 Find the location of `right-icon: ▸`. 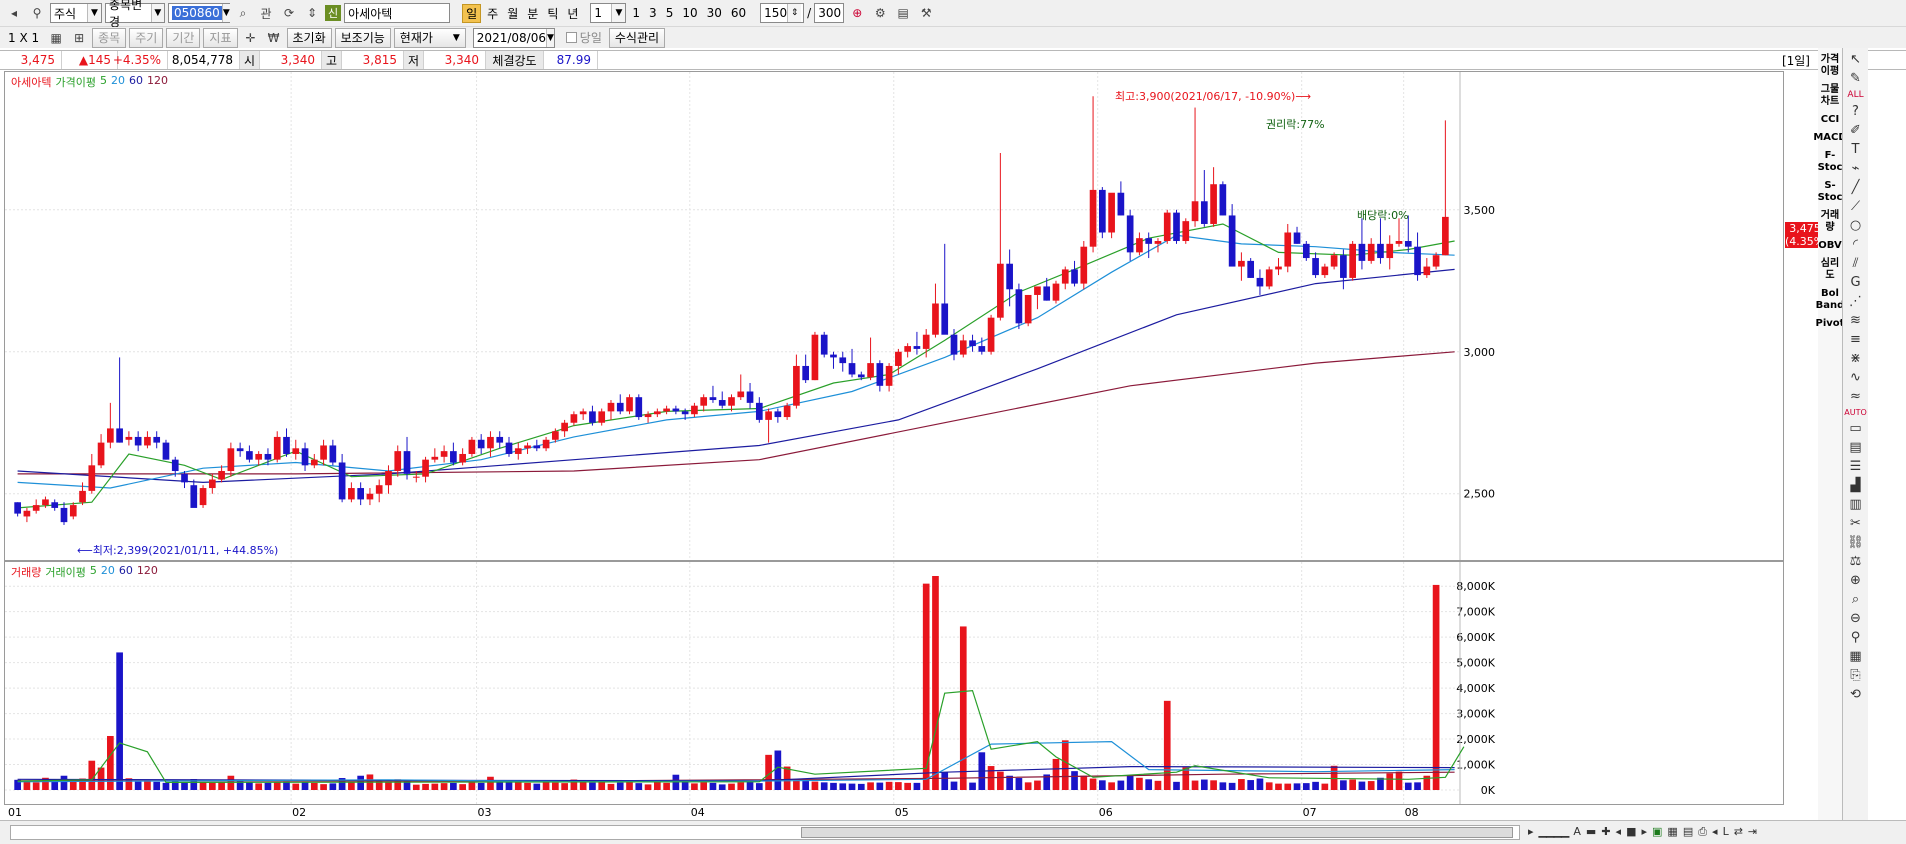

right-icon: ▸ is located at coordinates (1644, 832).